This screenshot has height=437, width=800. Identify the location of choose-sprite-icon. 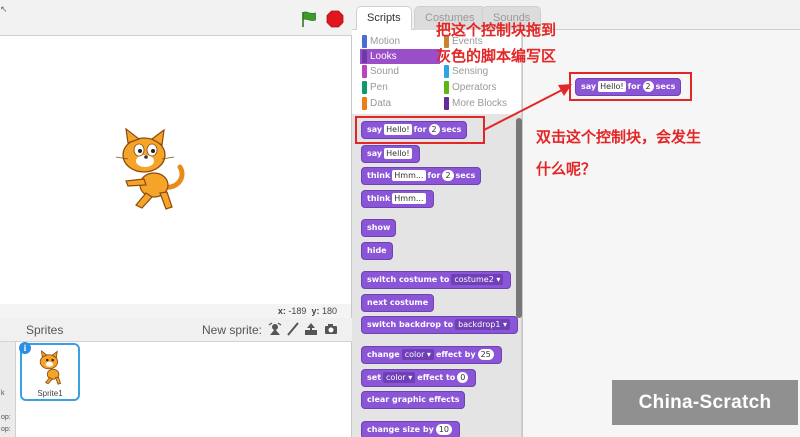
(275, 329).